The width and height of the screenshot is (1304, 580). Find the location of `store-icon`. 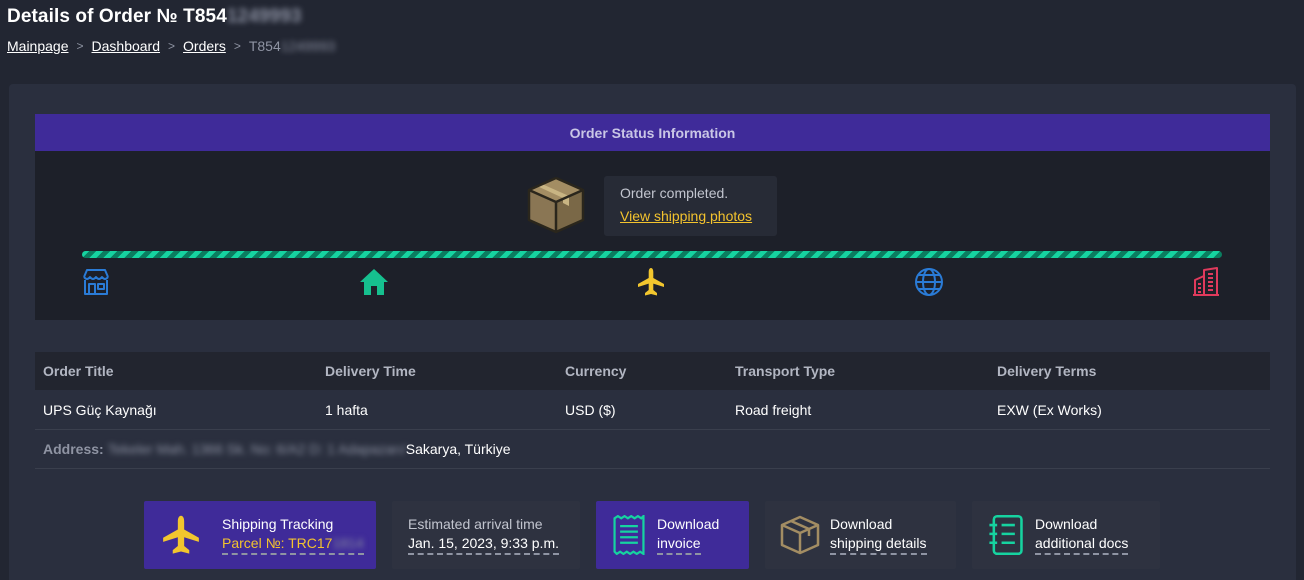

store-icon is located at coordinates (96, 282).